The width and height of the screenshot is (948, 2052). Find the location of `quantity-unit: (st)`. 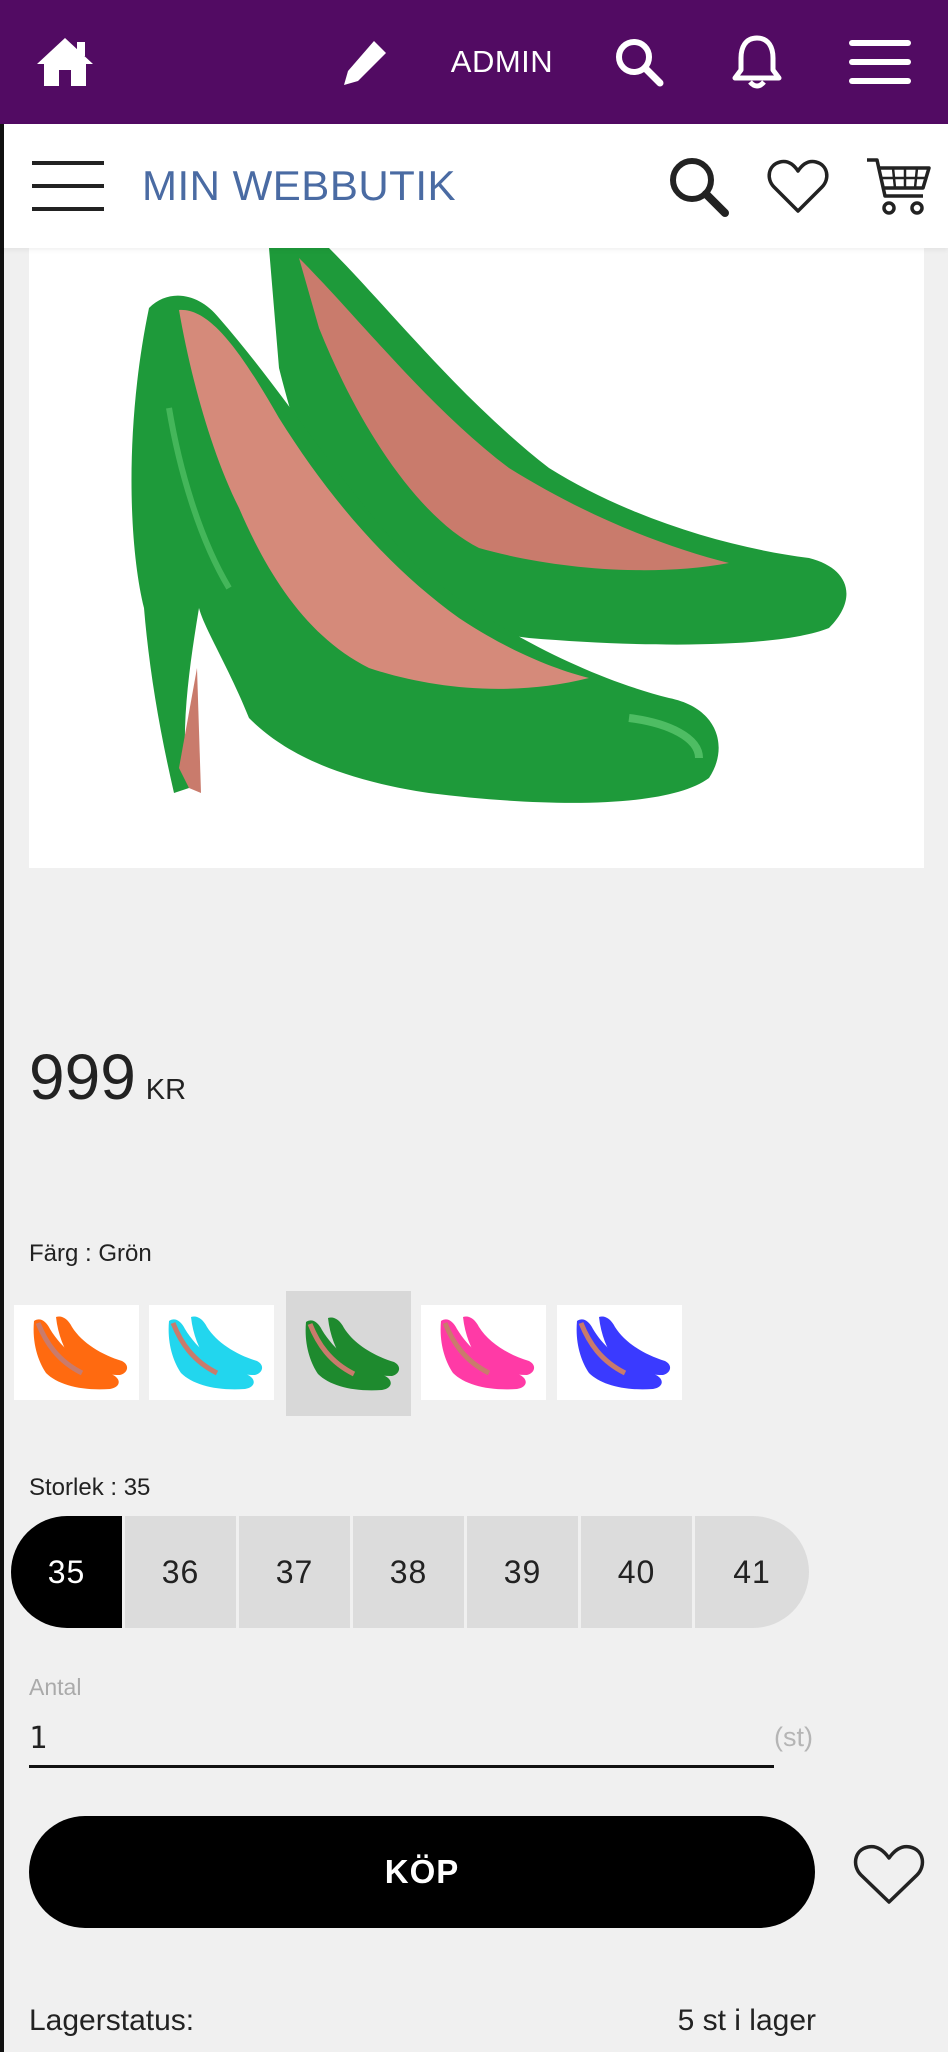

quantity-unit: (st) is located at coordinates (793, 1737).